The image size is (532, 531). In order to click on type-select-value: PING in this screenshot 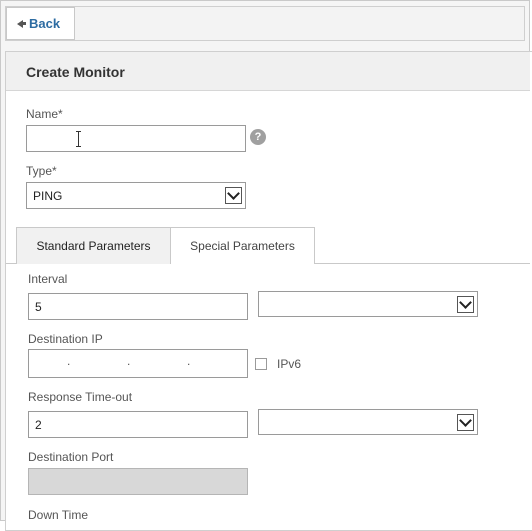, I will do `click(48, 195)`.